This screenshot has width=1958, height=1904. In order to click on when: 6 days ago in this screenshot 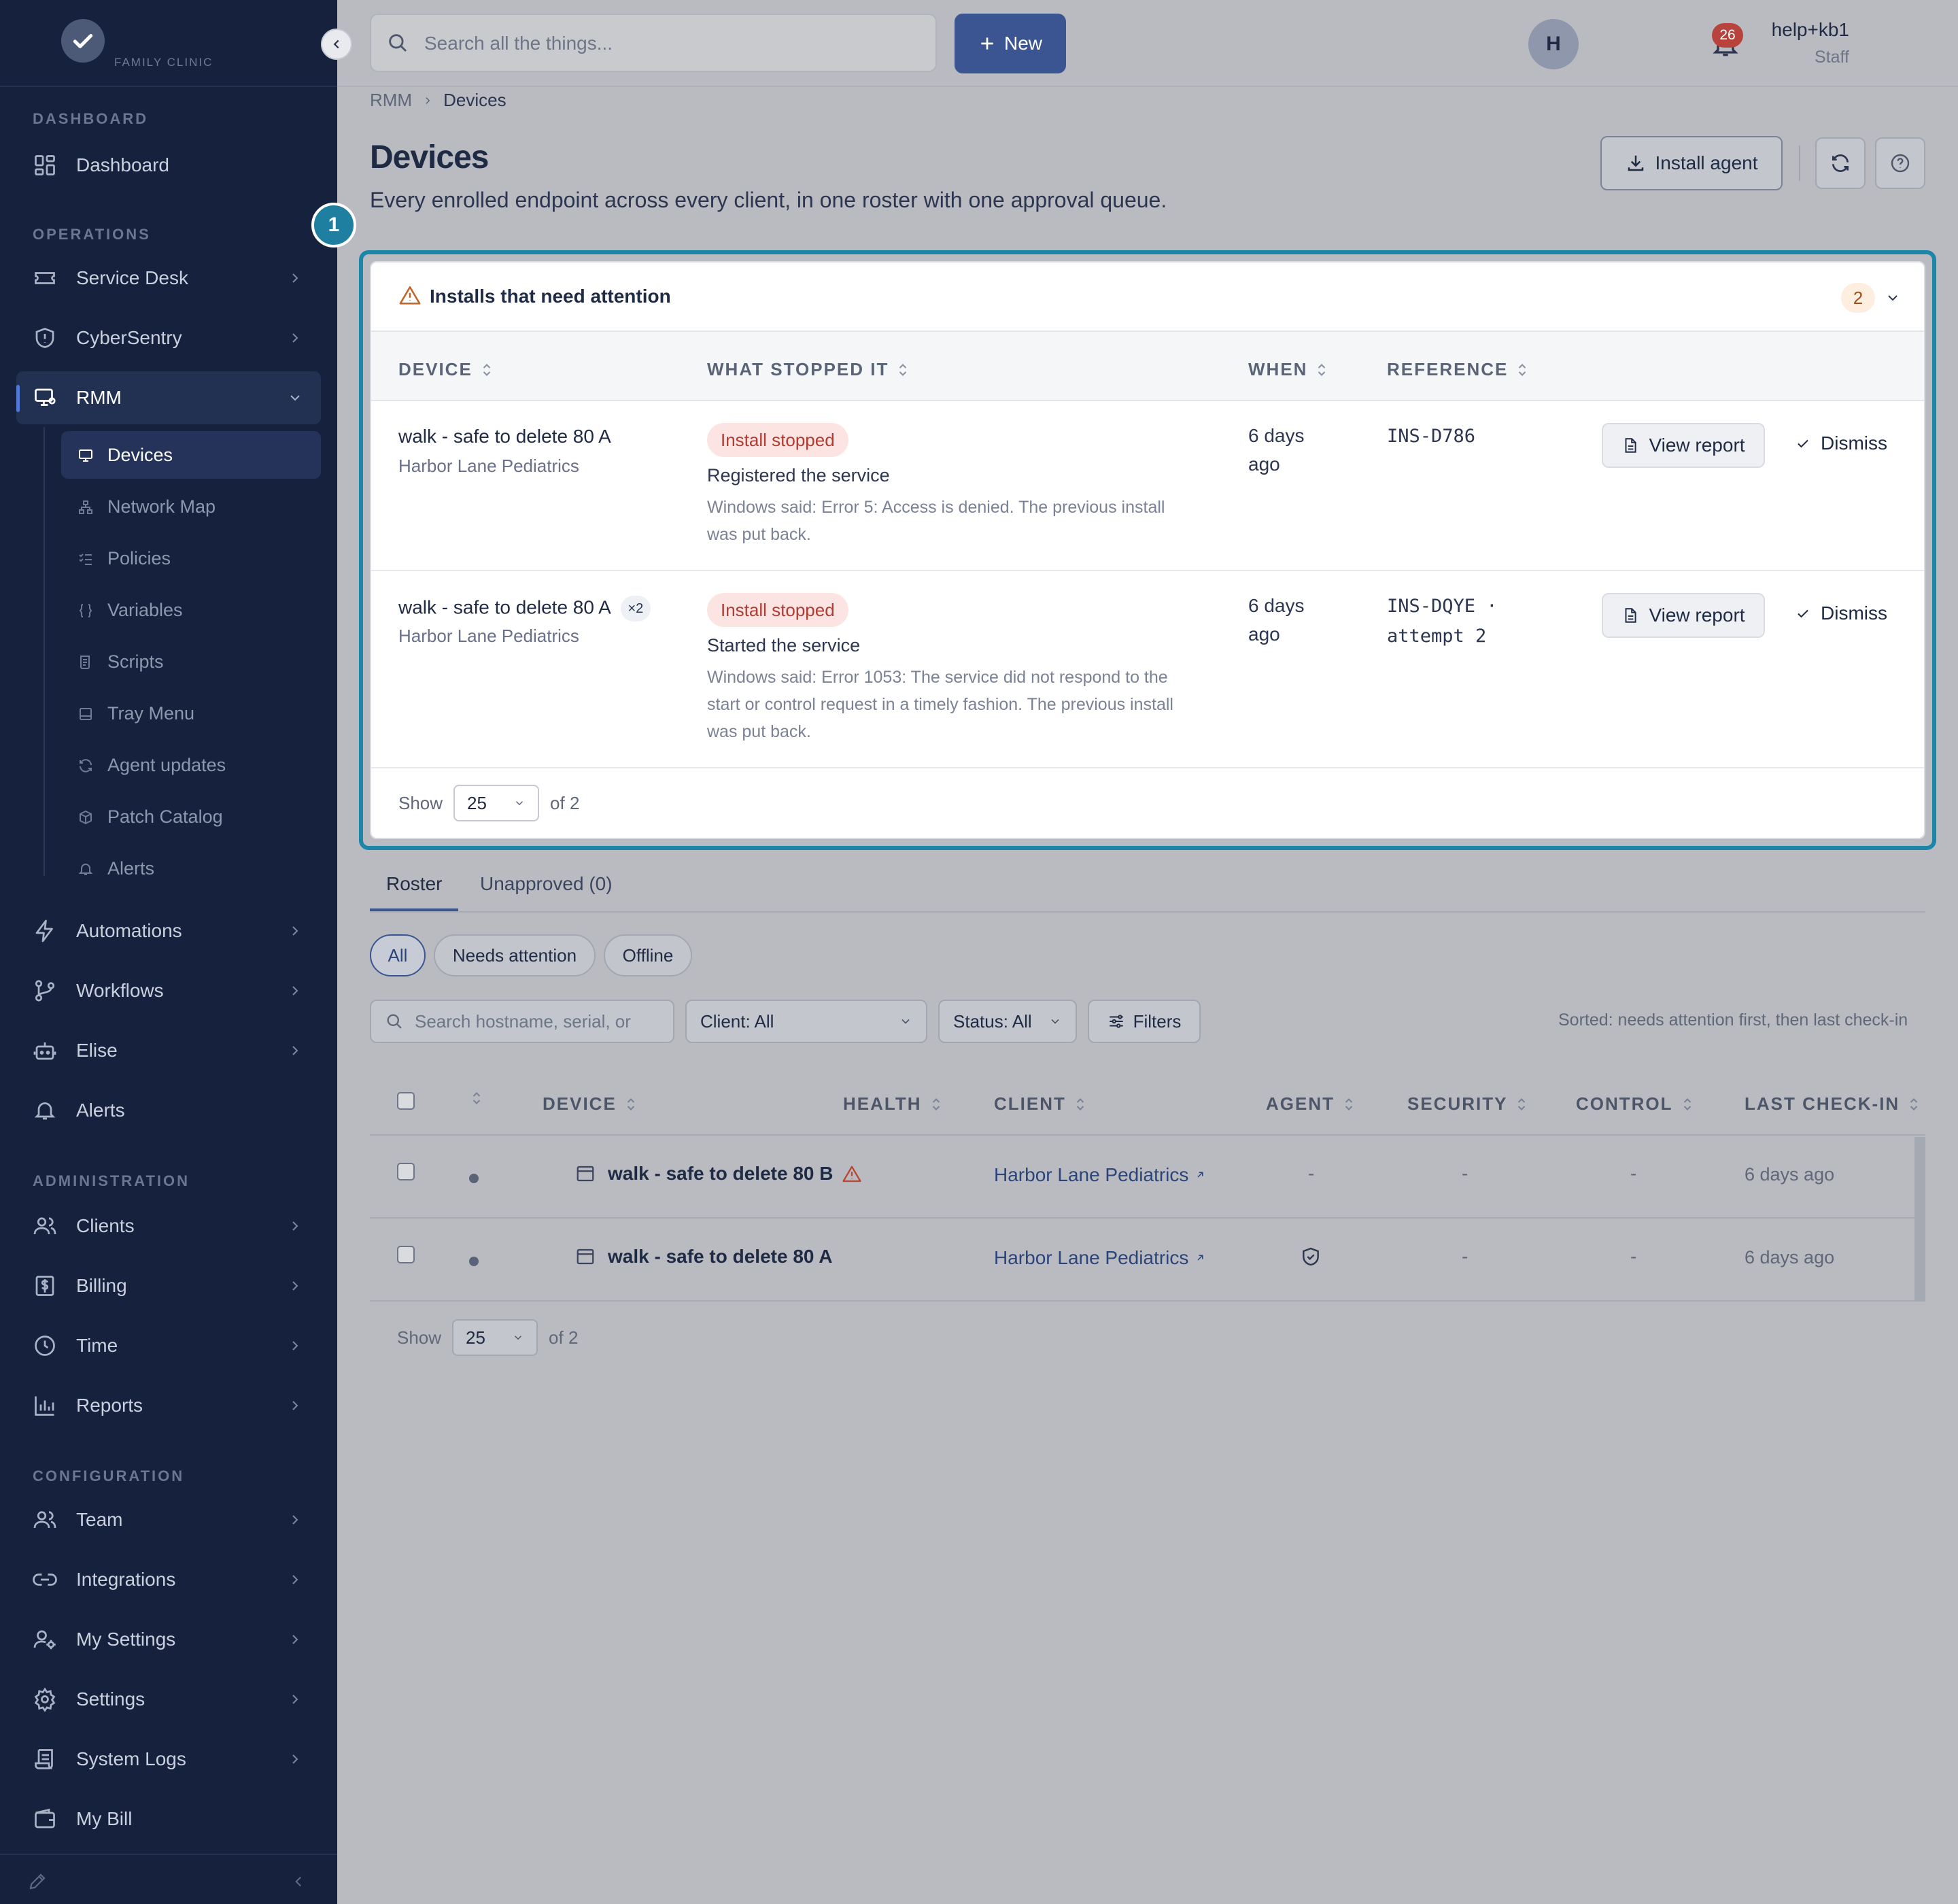, I will do `click(1276, 620)`.